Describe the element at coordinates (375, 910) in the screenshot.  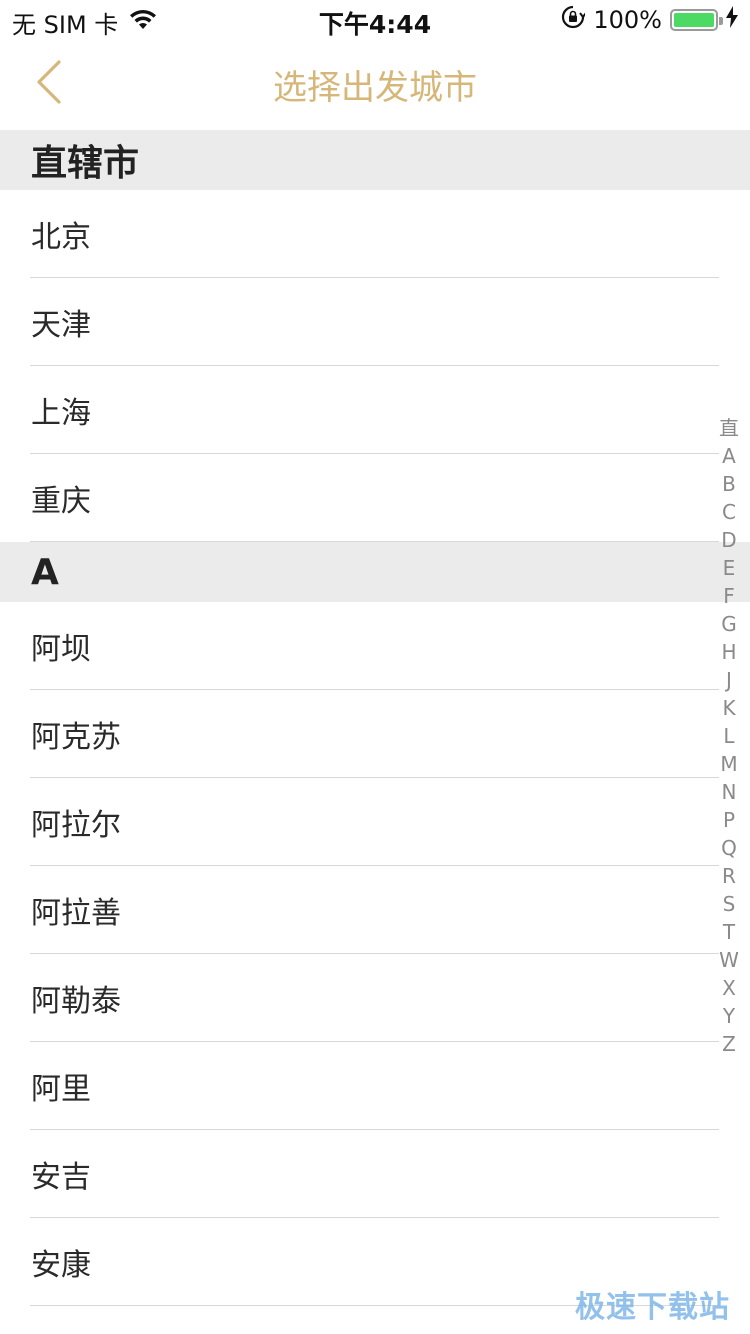
I see `city-list-item: 阿拉善` at that location.